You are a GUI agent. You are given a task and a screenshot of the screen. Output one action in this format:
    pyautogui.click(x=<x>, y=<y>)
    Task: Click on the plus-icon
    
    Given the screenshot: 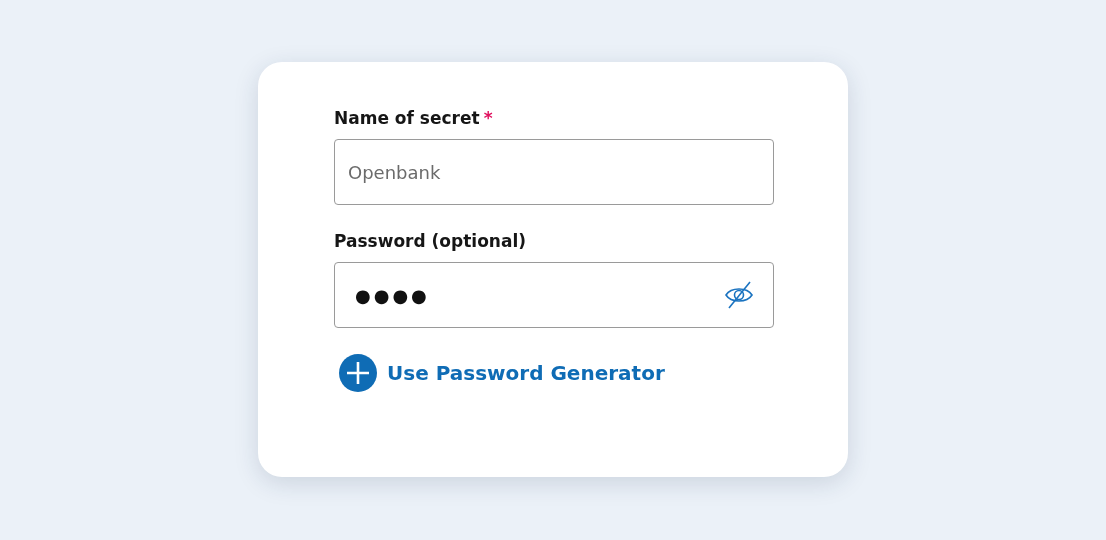 What is the action you would take?
    pyautogui.click(x=358, y=373)
    